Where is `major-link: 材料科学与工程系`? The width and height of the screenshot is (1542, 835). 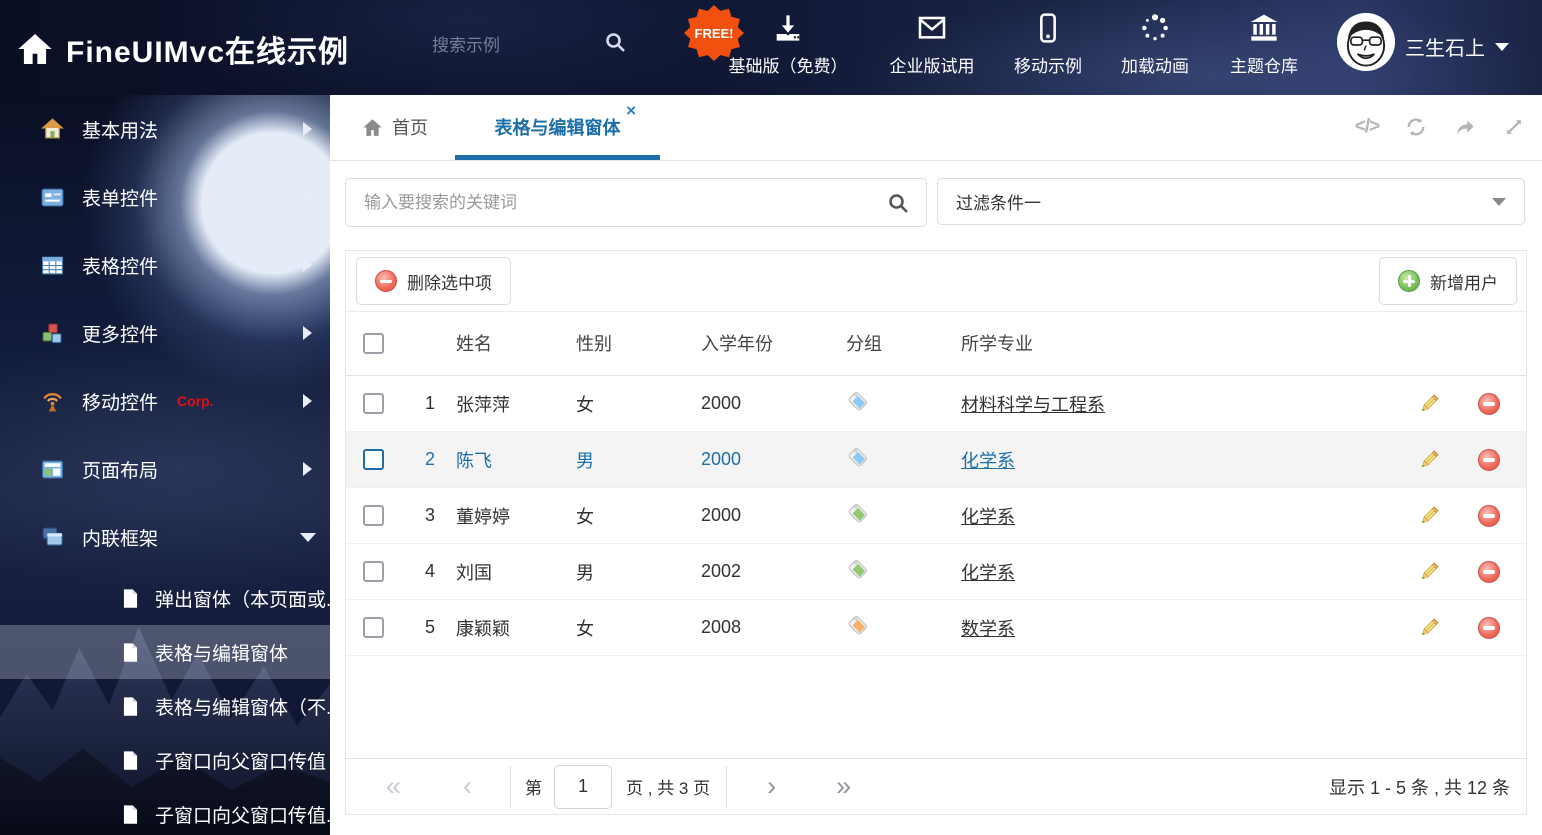 major-link: 材料科学与工程系 is located at coordinates (1033, 405).